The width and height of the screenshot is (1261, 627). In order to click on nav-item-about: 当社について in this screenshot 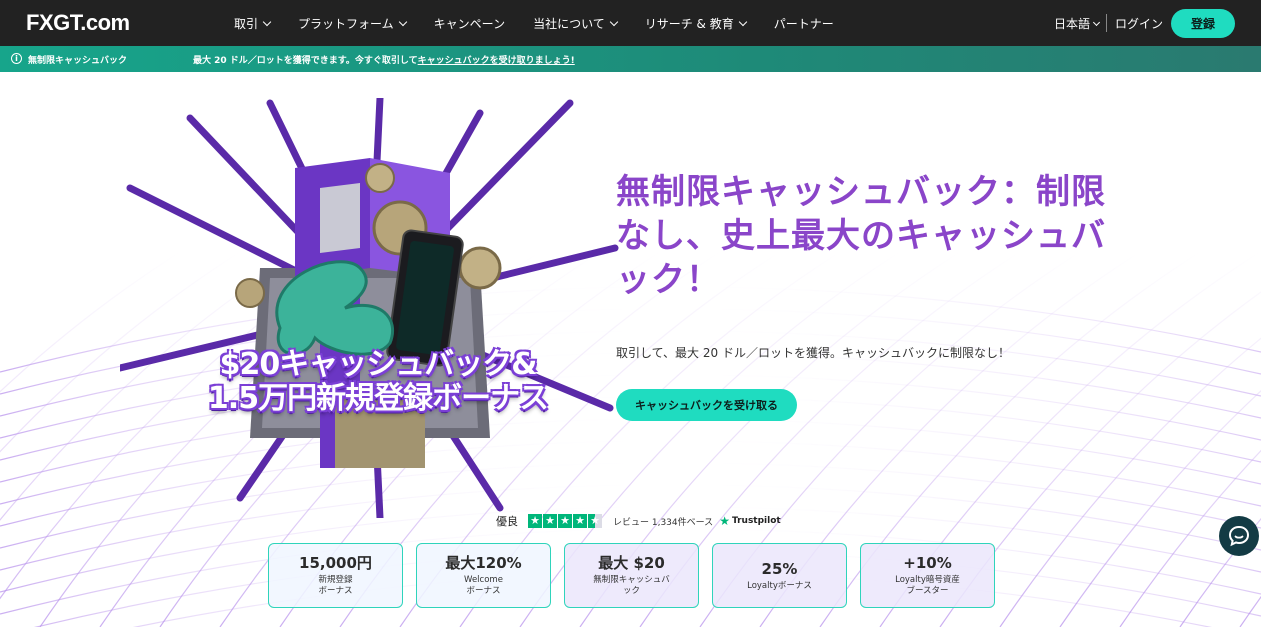, I will do `click(575, 23)`.